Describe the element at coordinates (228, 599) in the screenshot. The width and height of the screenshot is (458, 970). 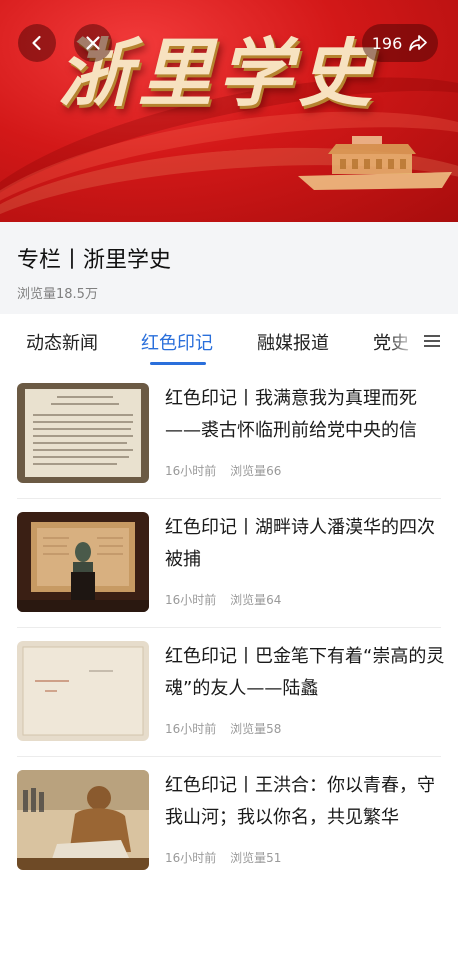
I see `article-meta: 16小时前 浏览量64` at that location.